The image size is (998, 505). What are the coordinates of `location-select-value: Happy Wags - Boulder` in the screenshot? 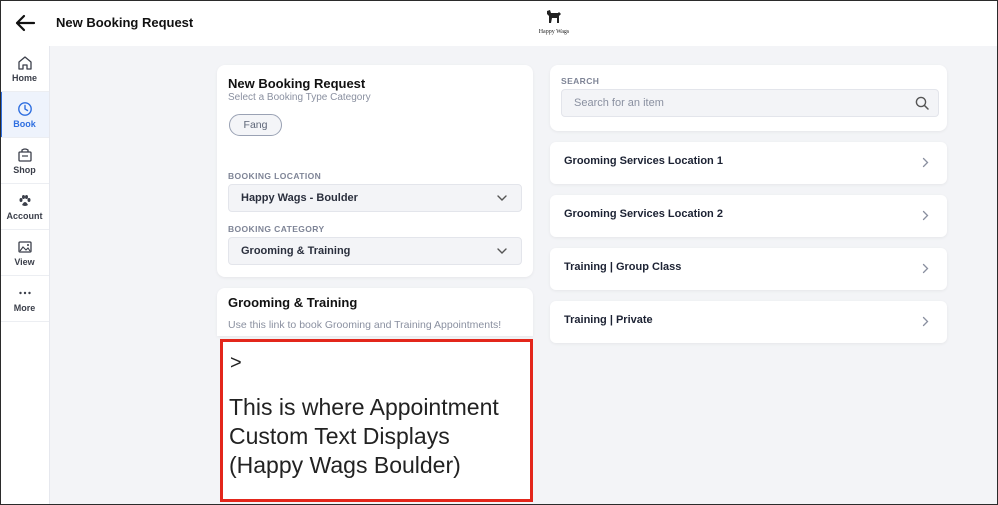 It's located at (299, 198).